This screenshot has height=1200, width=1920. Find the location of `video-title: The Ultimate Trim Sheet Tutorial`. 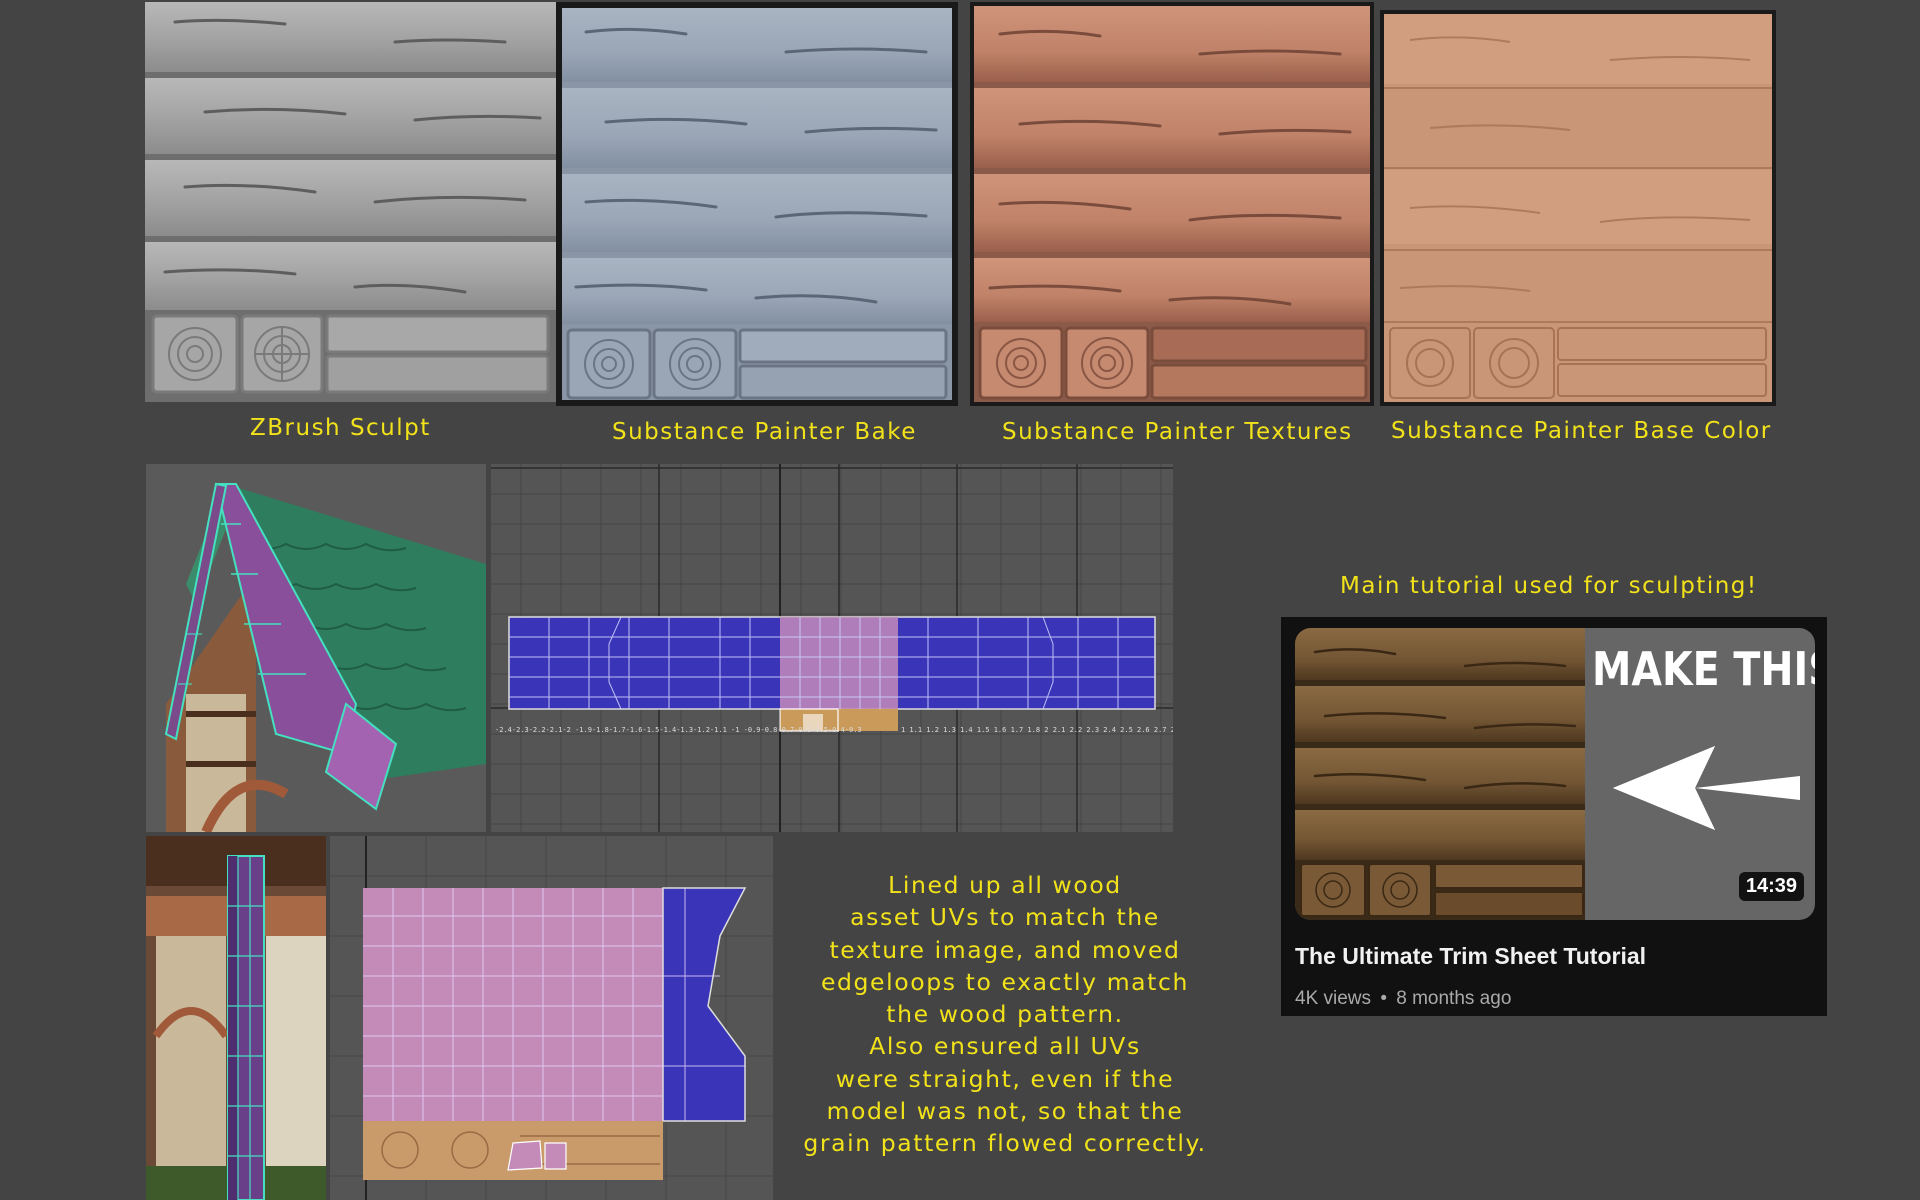

video-title: The Ultimate Trim Sheet Tutorial is located at coordinates (1470, 956).